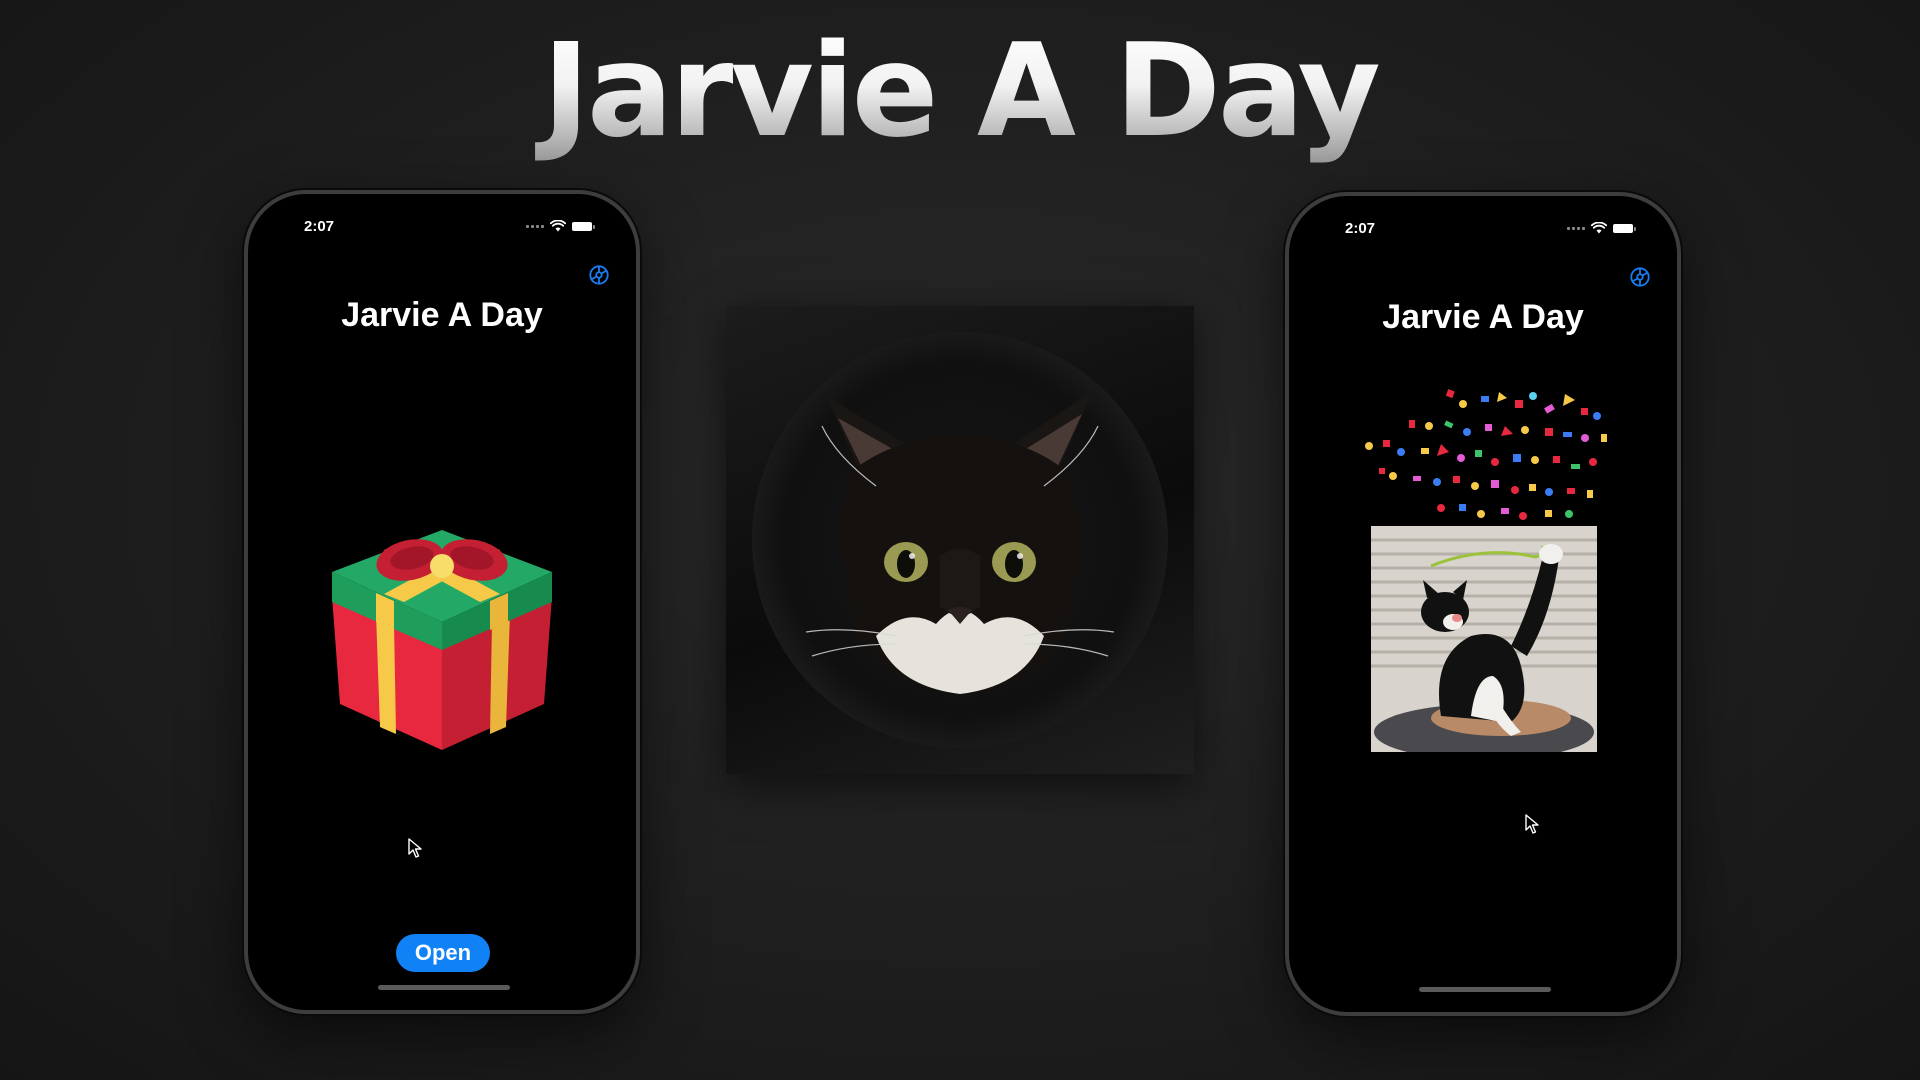 The height and width of the screenshot is (1080, 1920). What do you see at coordinates (442, 637) in the screenshot?
I see `gift-icon` at bounding box center [442, 637].